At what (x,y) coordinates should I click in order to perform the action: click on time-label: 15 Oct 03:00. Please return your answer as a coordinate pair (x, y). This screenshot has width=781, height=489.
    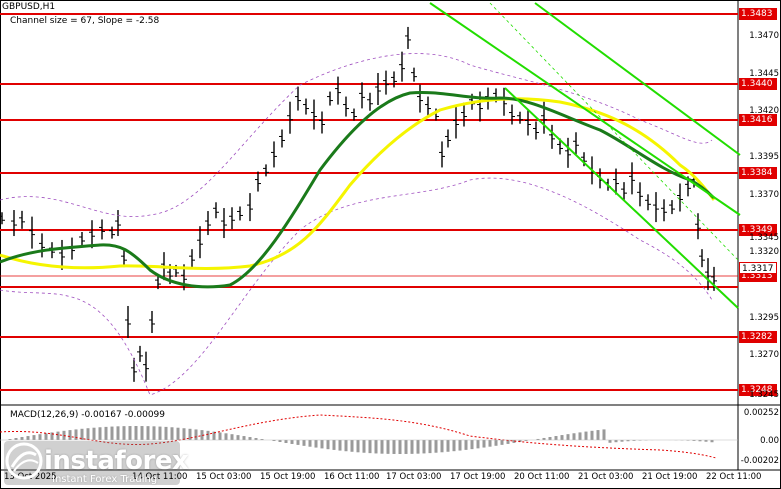
    Looking at the image, I should click on (224, 477).